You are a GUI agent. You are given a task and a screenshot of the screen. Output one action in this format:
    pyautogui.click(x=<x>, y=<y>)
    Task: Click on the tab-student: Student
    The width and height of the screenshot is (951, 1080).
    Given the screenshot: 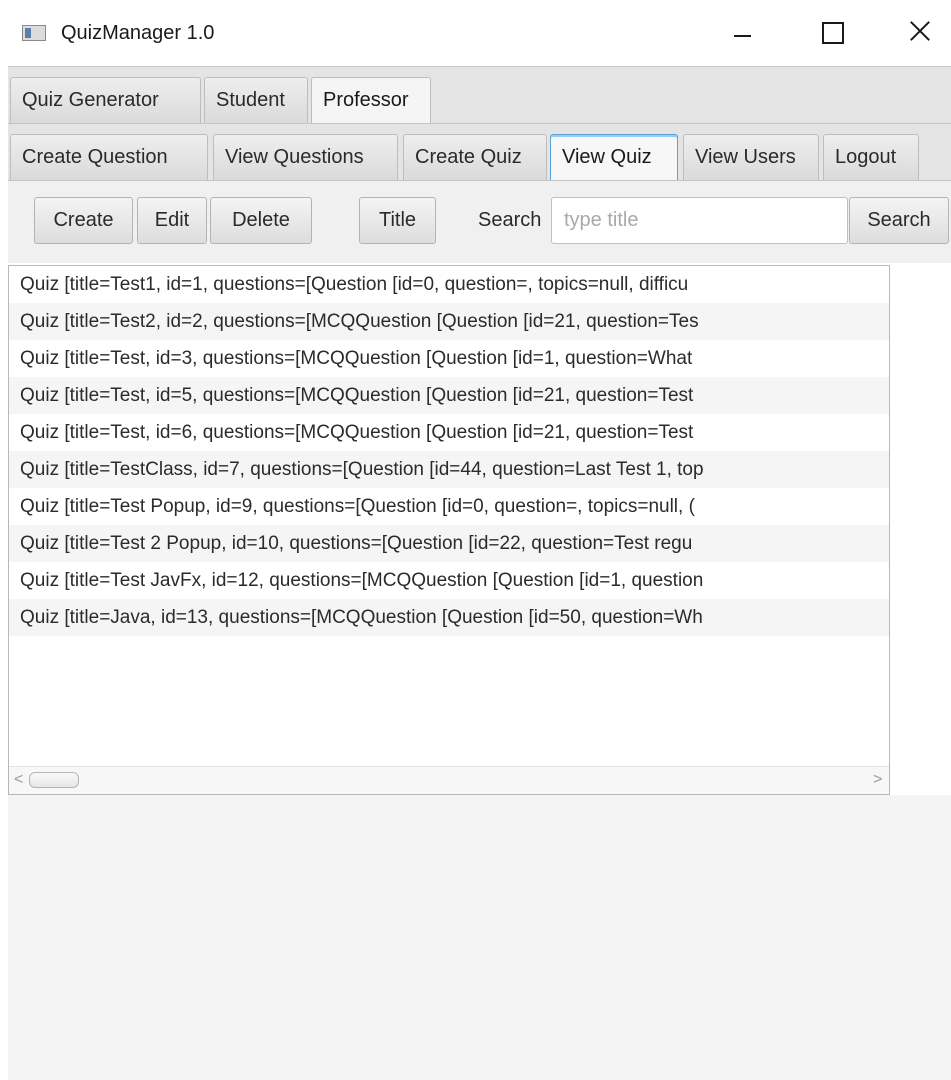 What is the action you would take?
    pyautogui.click(x=256, y=100)
    